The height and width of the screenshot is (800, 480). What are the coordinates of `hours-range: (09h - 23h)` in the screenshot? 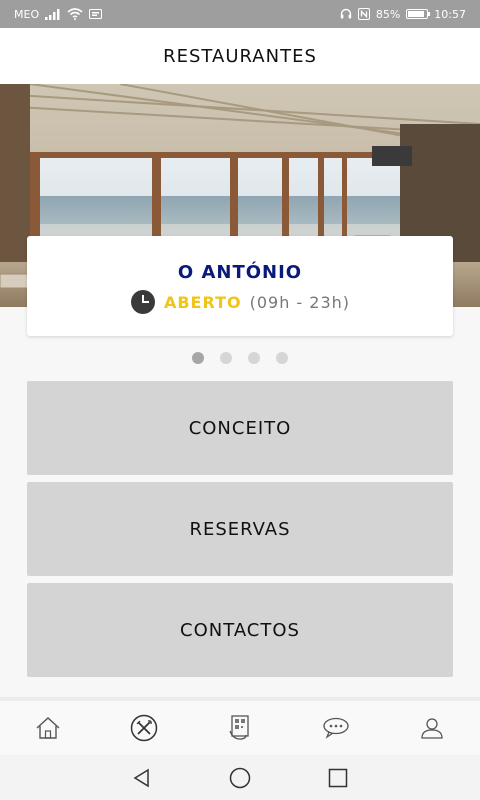 It's located at (300, 302).